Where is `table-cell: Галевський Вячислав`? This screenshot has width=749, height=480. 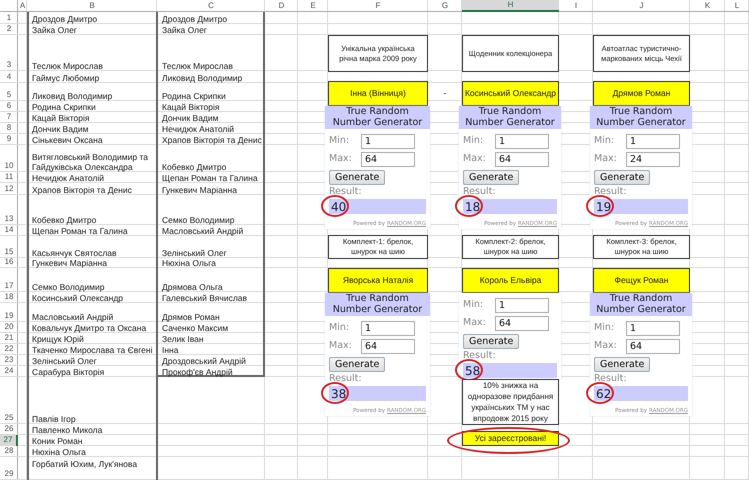
table-cell: Галевський Вячислав is located at coordinates (203, 298).